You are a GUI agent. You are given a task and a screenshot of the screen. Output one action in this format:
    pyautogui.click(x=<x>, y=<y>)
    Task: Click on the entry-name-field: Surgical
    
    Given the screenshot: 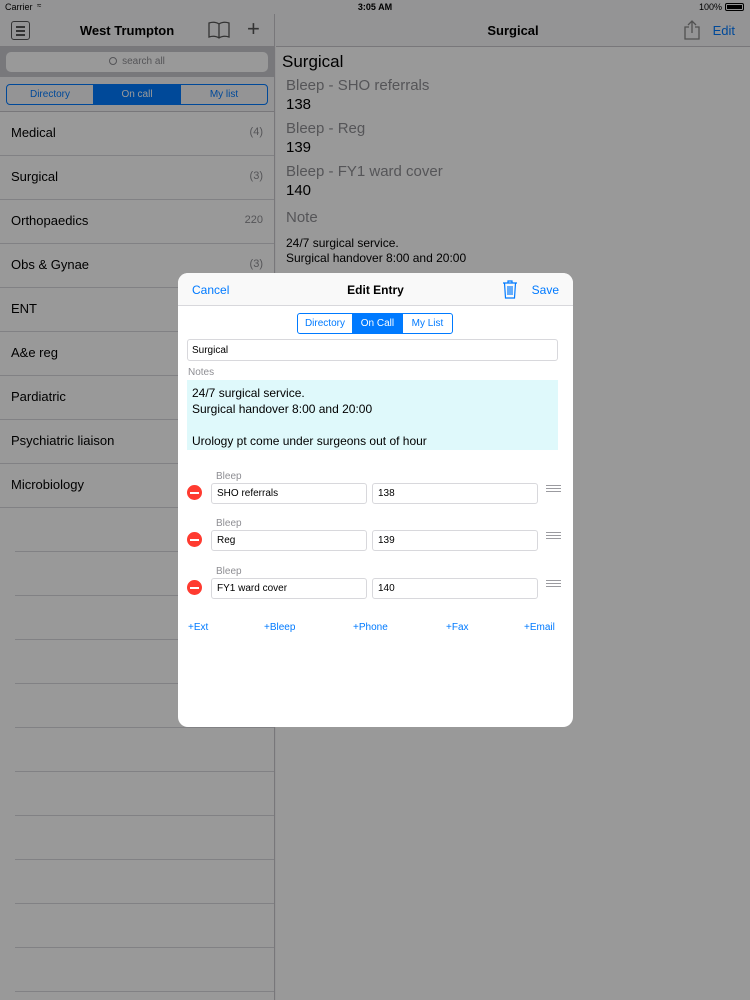 What is the action you would take?
    pyautogui.click(x=372, y=350)
    